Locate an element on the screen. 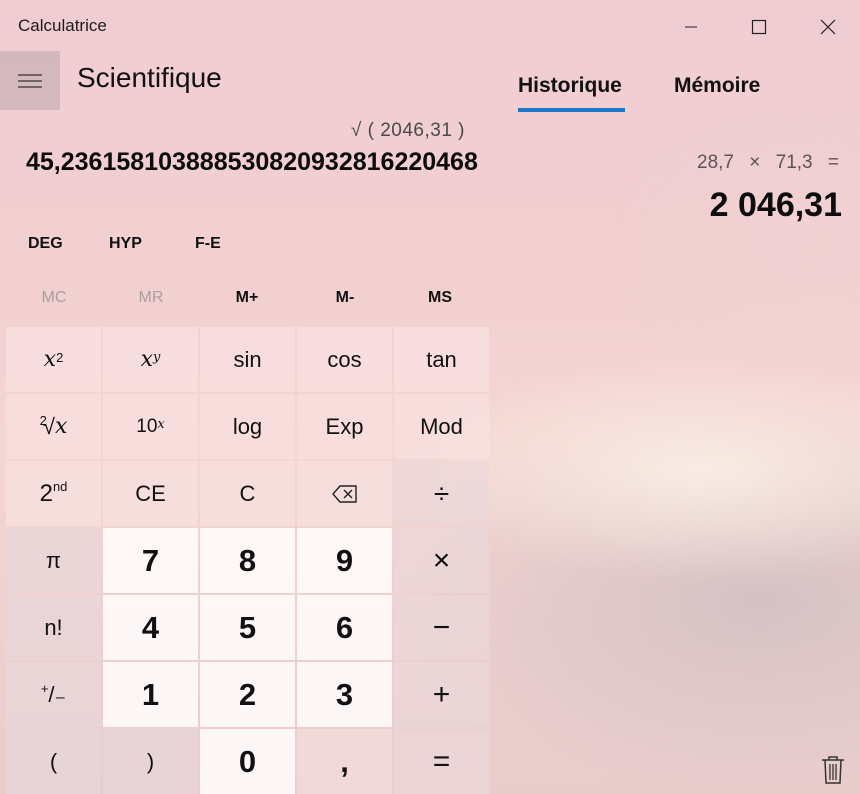 The image size is (860, 794). memory-clear-button: MC is located at coordinates (54, 298).